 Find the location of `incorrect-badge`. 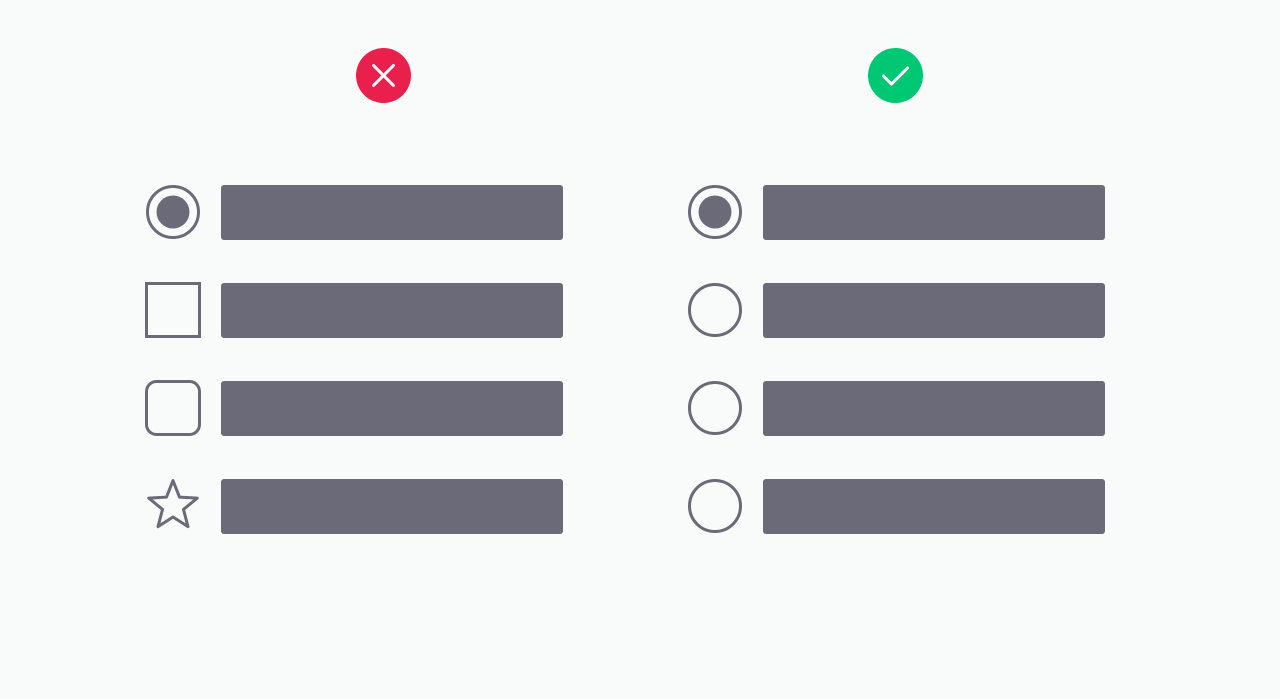

incorrect-badge is located at coordinates (383, 75).